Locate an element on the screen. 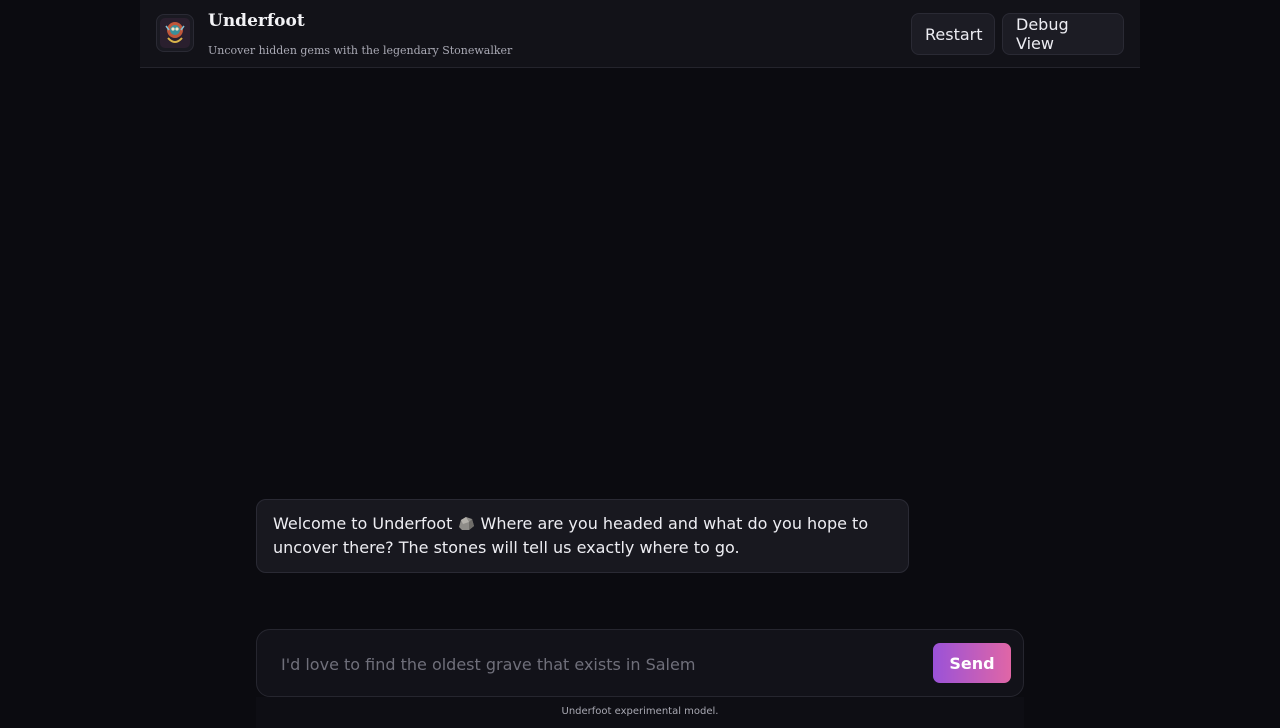  message-composer: Send is located at coordinates (640, 663).